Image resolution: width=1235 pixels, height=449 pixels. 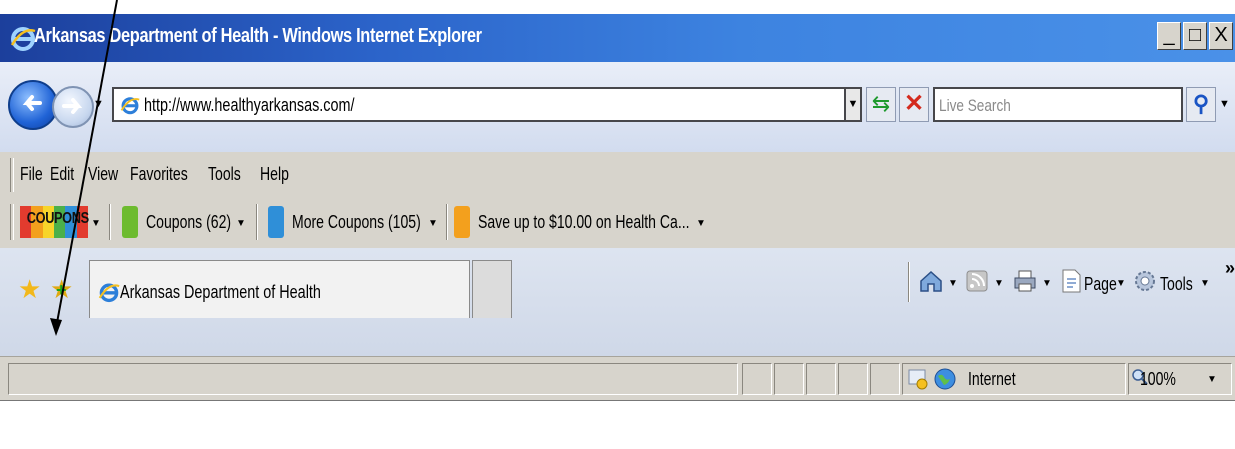 What do you see at coordinates (1071, 281) in the screenshot?
I see `page-icon` at bounding box center [1071, 281].